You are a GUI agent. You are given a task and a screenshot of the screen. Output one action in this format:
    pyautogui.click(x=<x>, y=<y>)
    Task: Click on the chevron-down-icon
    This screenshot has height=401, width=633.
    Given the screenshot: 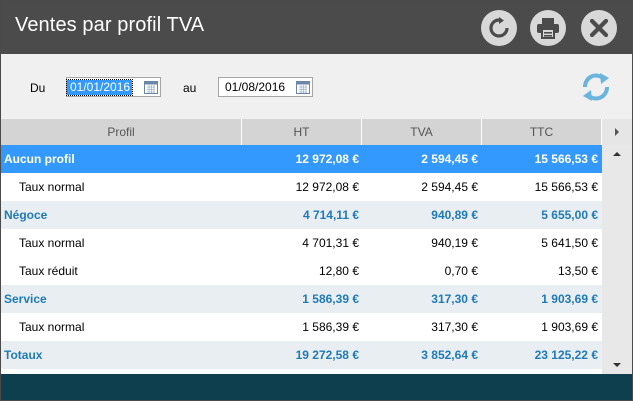 What is the action you would take?
    pyautogui.click(x=617, y=365)
    